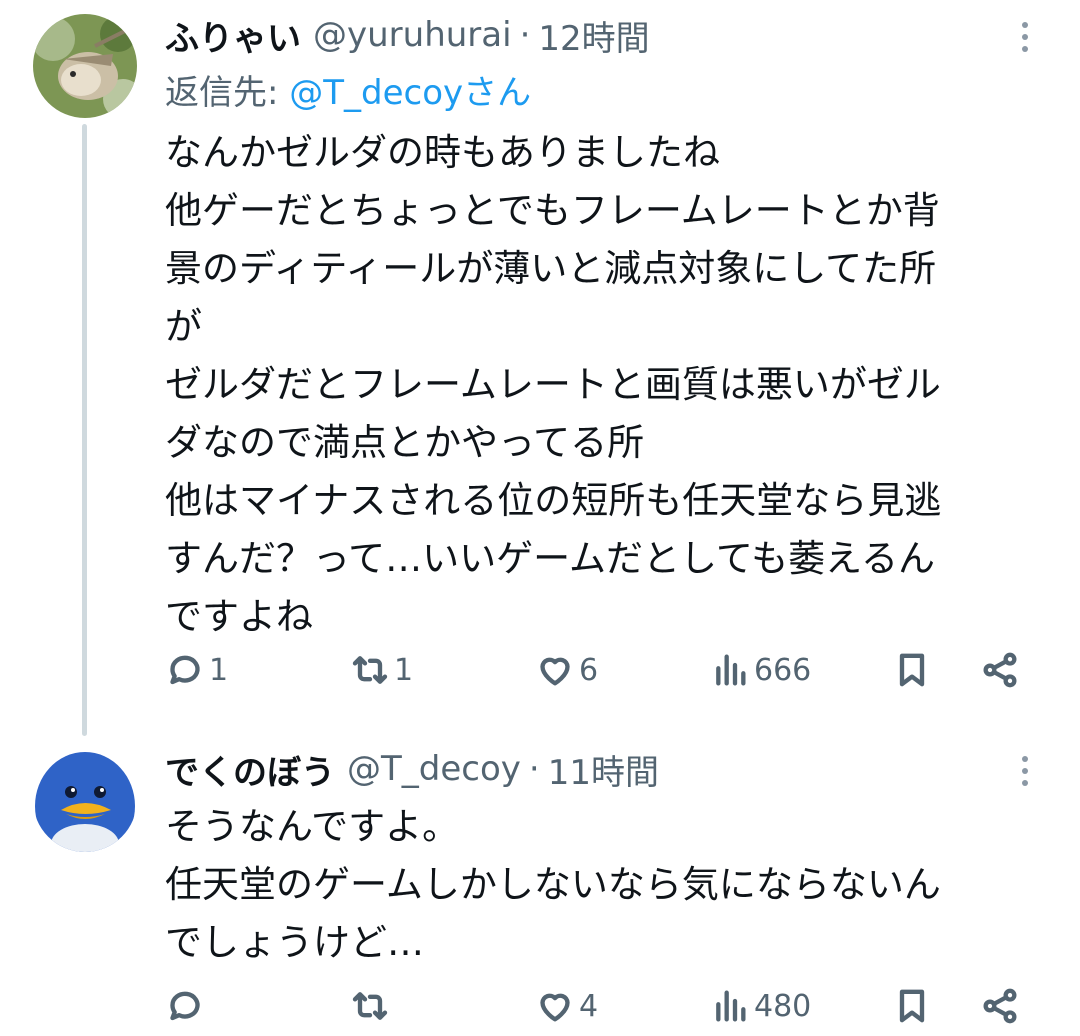  What do you see at coordinates (783, 1006) in the screenshot?
I see `view-count: 480` at bounding box center [783, 1006].